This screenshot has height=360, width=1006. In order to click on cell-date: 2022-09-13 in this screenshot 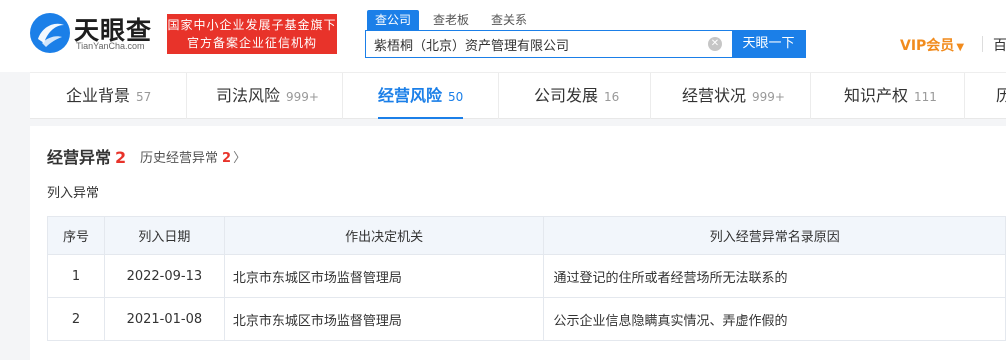, I will do `click(164, 276)`.